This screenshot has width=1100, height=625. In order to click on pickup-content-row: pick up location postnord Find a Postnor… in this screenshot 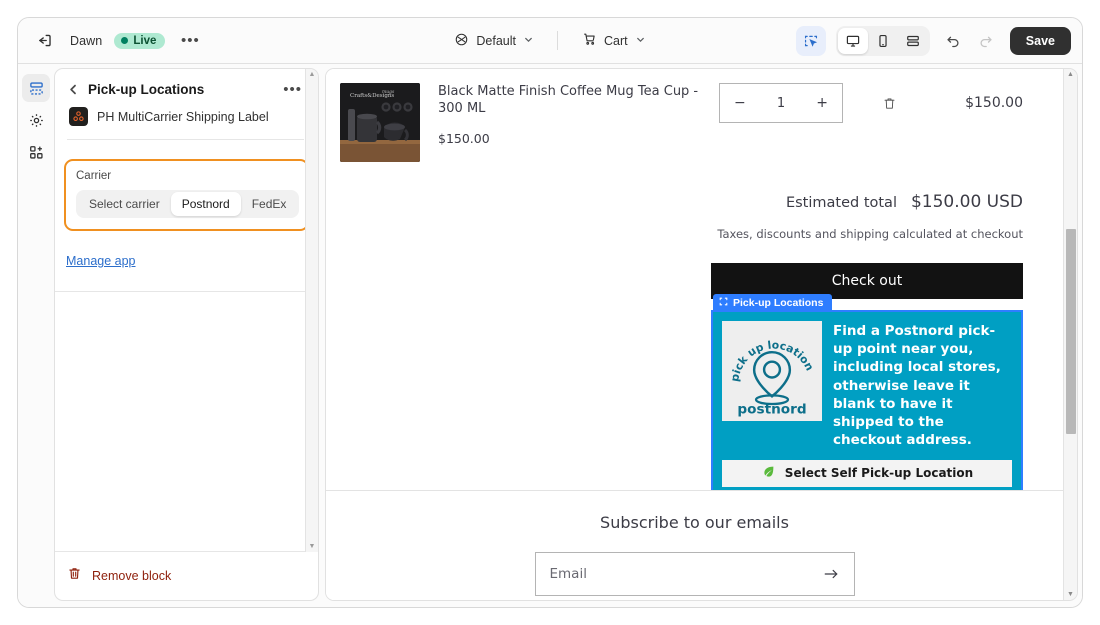, I will do `click(867, 385)`.